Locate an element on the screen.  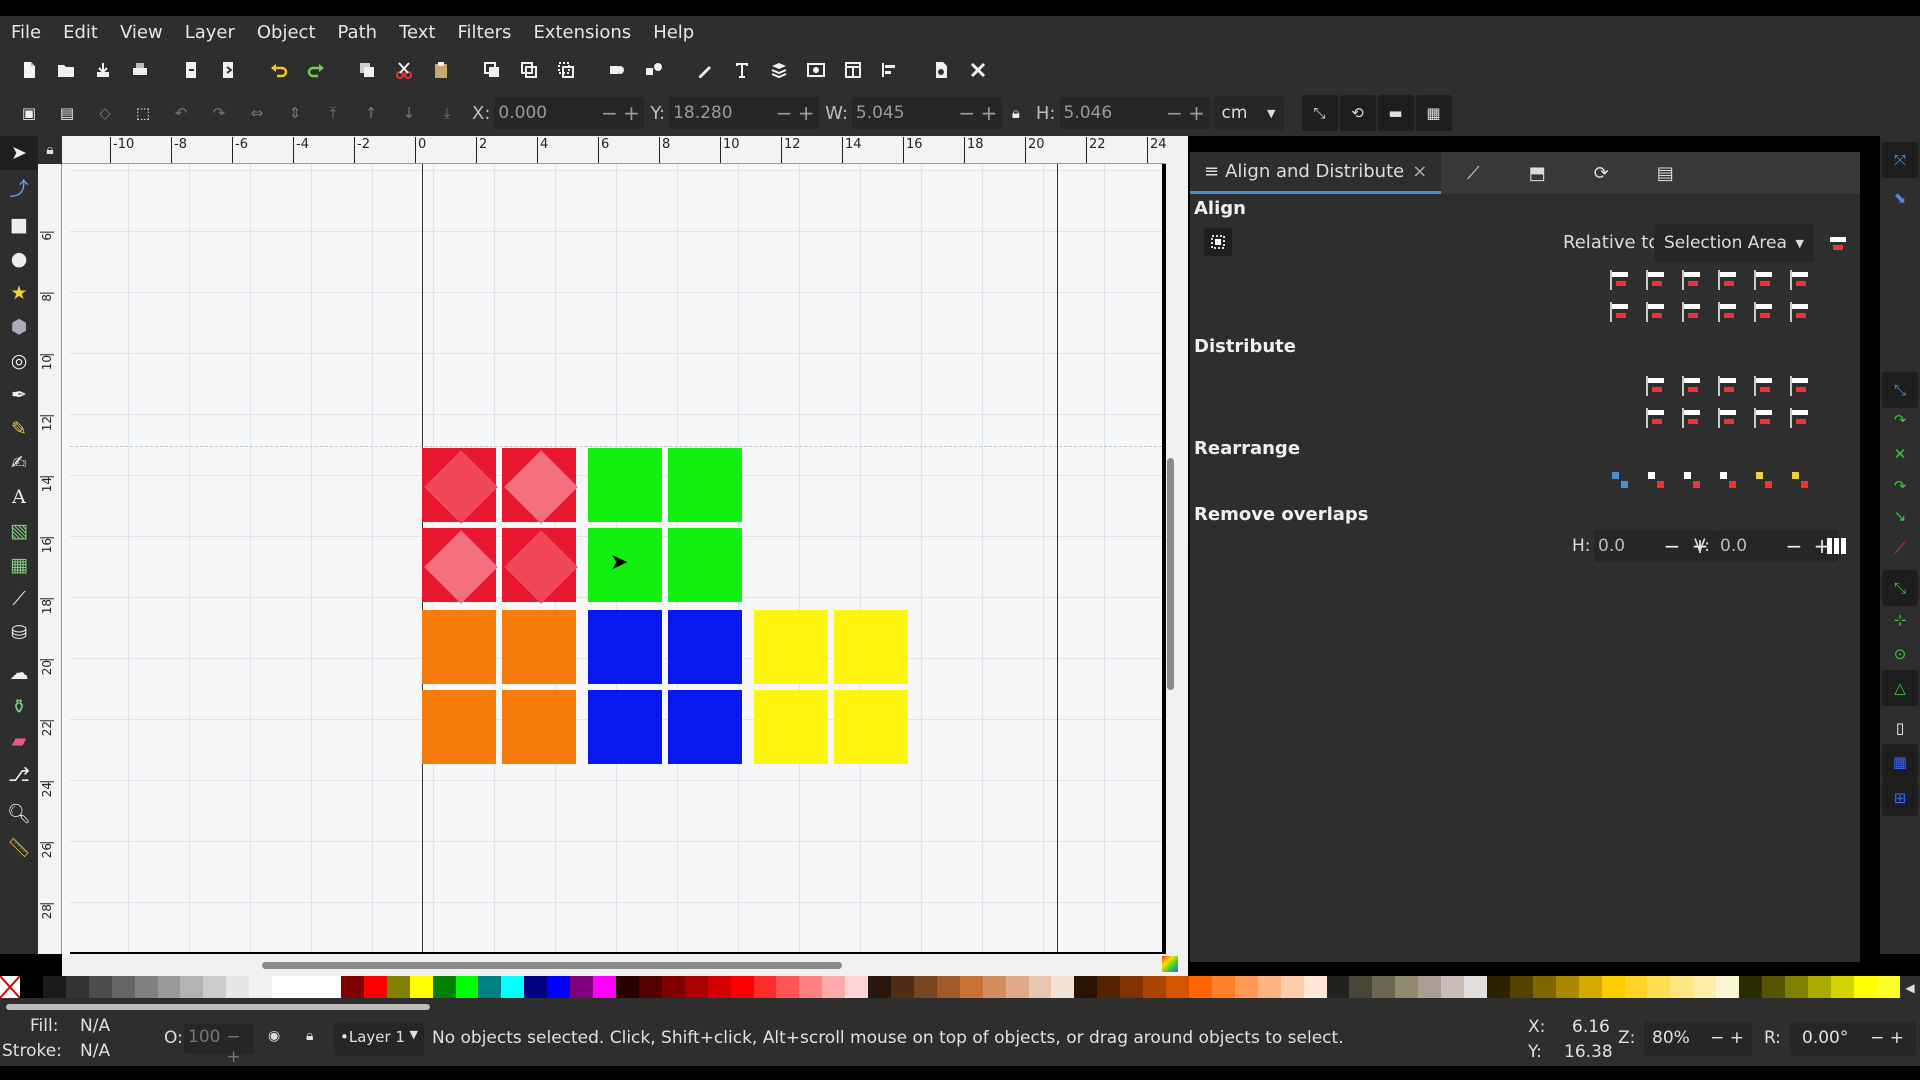
y-field: −+ is located at coordinates (744, 113).